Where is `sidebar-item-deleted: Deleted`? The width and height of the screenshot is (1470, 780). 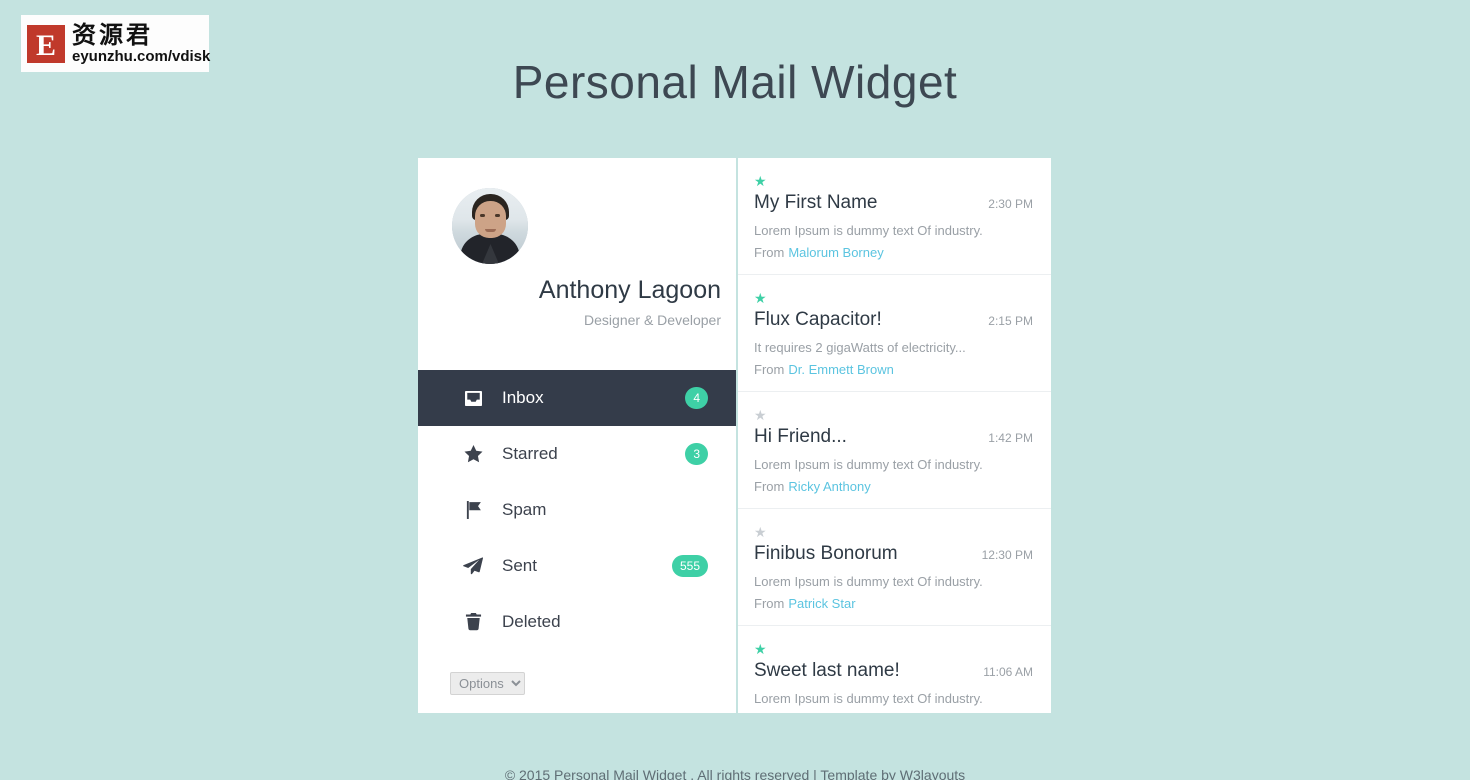 sidebar-item-deleted: Deleted is located at coordinates (577, 622).